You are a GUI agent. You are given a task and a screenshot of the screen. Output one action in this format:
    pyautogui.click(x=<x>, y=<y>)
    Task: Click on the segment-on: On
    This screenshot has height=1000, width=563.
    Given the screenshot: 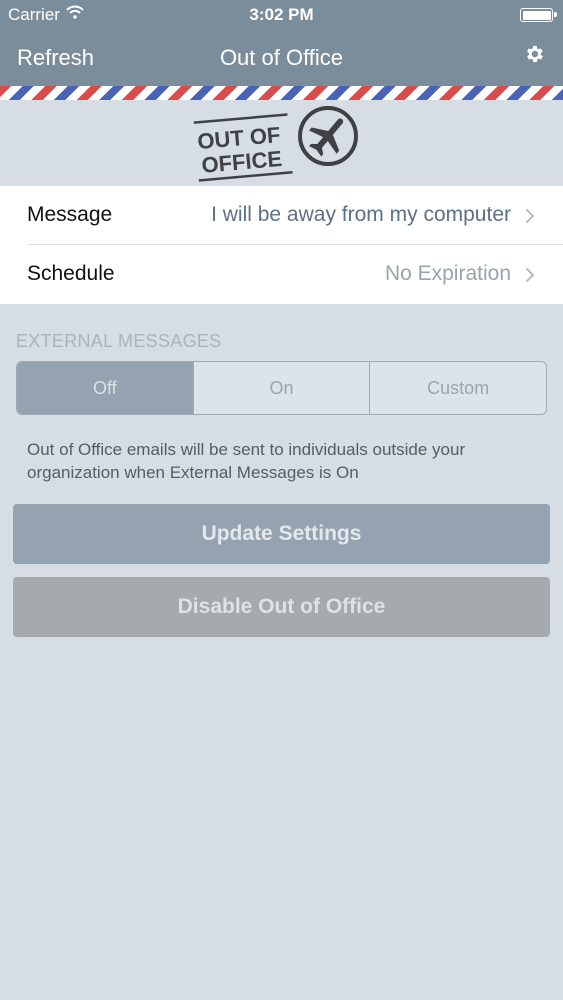 What is the action you would take?
    pyautogui.click(x=282, y=388)
    